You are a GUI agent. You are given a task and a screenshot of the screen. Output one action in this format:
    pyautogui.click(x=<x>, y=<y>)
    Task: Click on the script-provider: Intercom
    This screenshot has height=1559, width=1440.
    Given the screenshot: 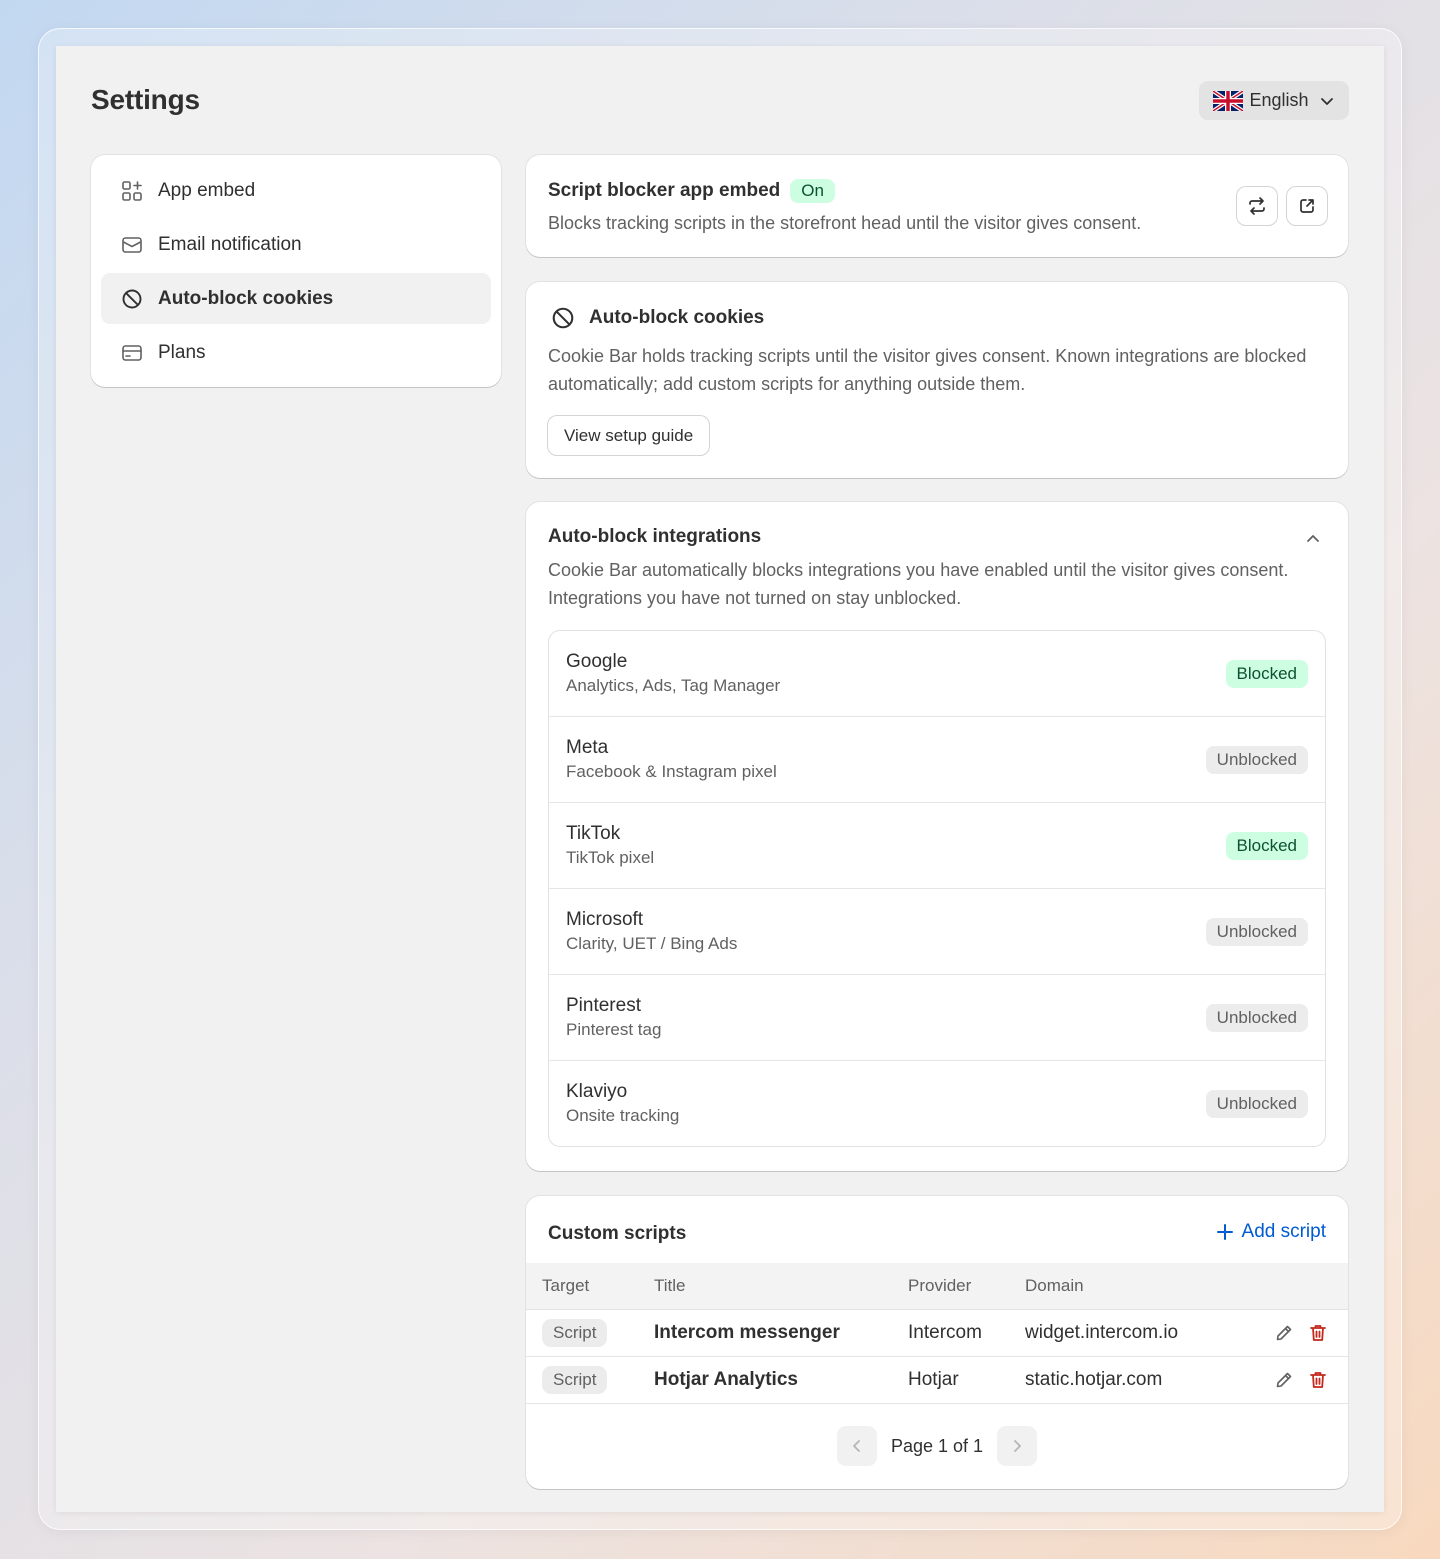 What is the action you would take?
    pyautogui.click(x=945, y=1332)
    